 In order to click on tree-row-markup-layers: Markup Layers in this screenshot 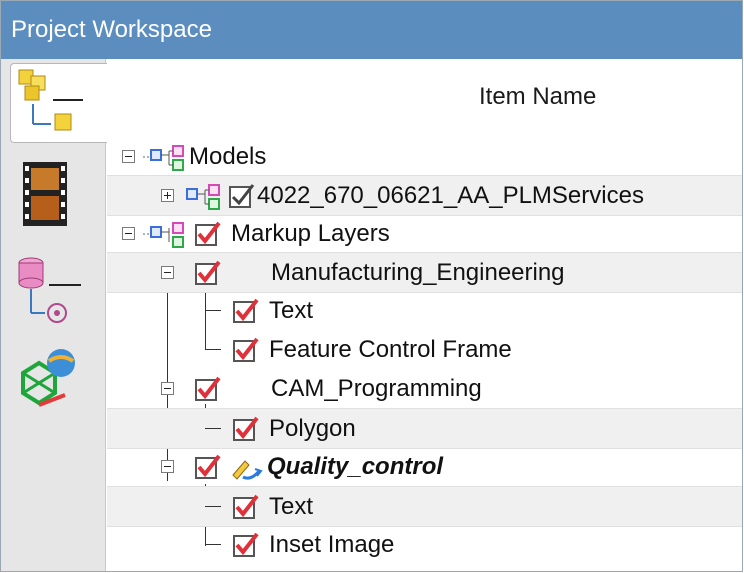, I will do `click(424, 233)`.